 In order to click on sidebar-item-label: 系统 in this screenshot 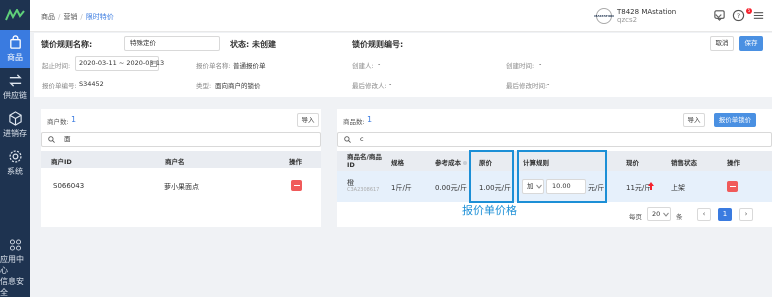, I will do `click(15, 171)`.